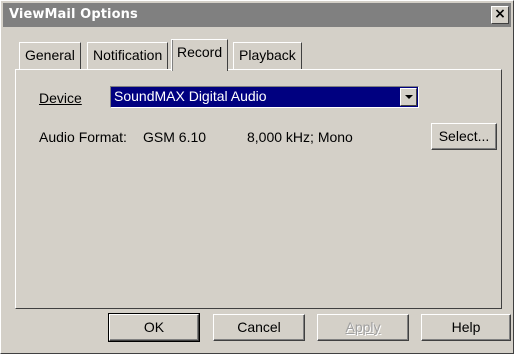  I want to click on title-bar: ViewMail Options ×, so click(257, 15).